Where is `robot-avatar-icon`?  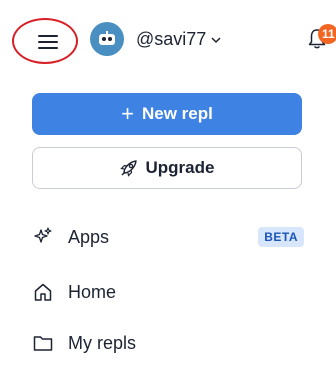 robot-avatar-icon is located at coordinates (107, 38).